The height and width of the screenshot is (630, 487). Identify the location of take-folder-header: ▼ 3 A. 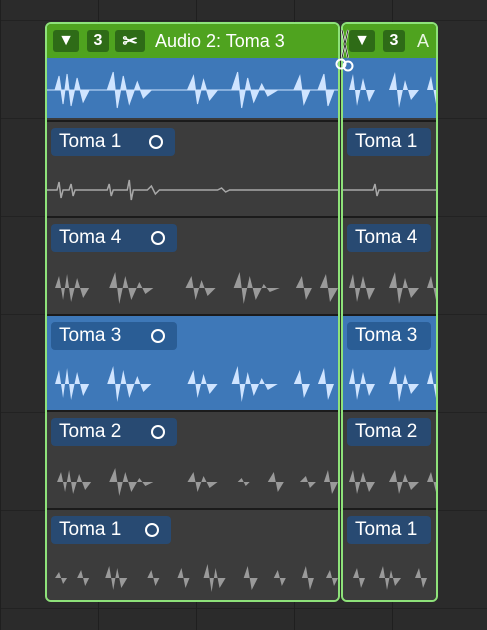
(389, 41).